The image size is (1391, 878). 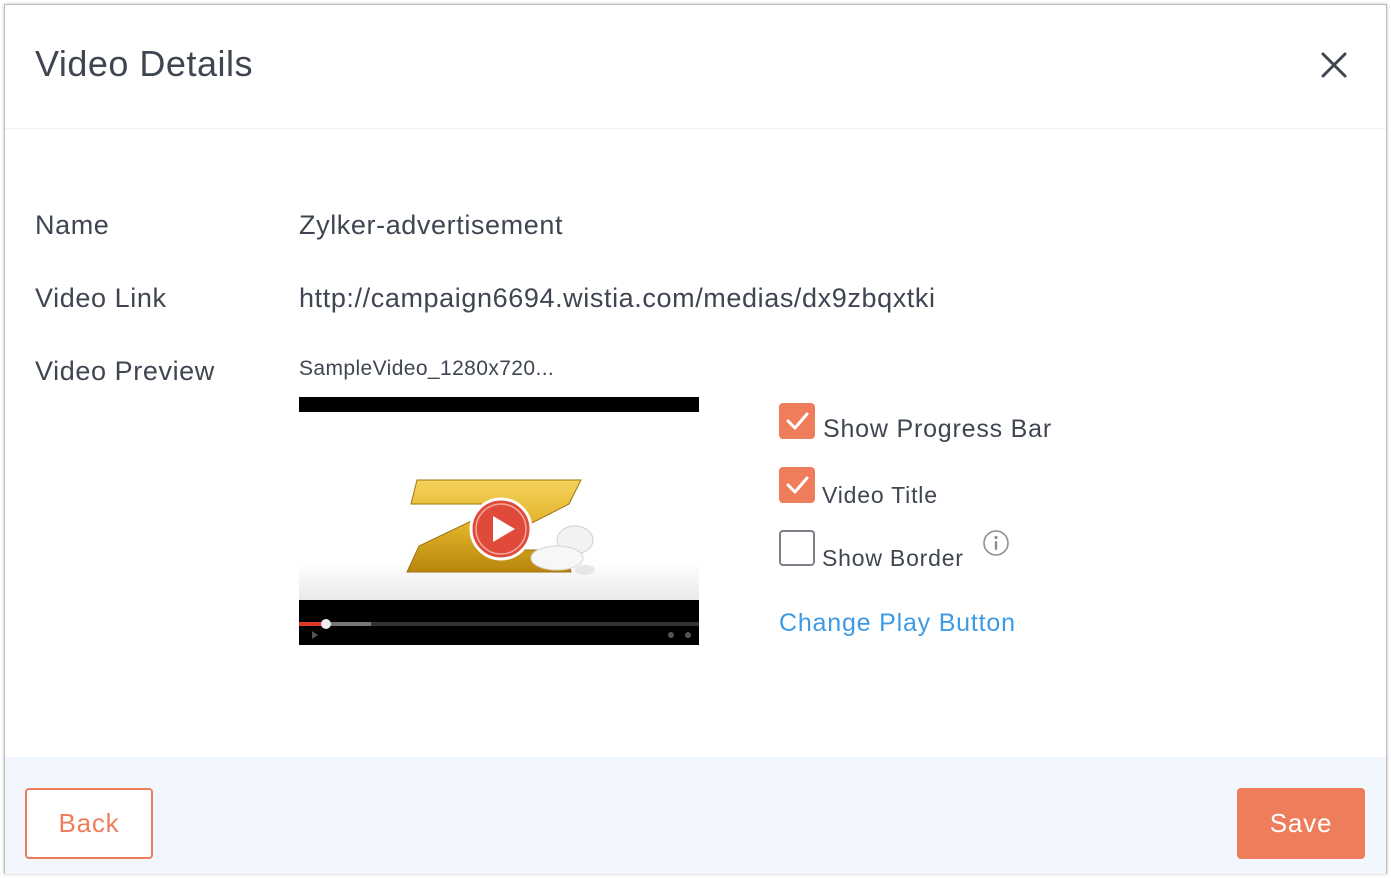 I want to click on show-progress-bar-checkbox, so click(x=797, y=420).